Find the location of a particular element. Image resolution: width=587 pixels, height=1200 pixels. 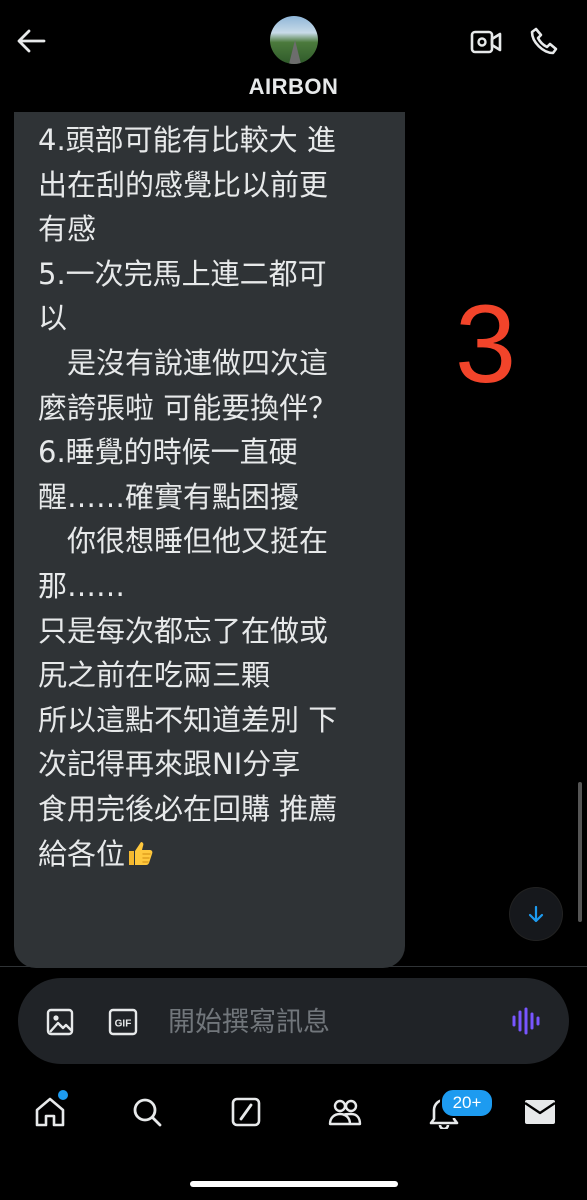

scroll-to-bottom-button is located at coordinates (536, 914).